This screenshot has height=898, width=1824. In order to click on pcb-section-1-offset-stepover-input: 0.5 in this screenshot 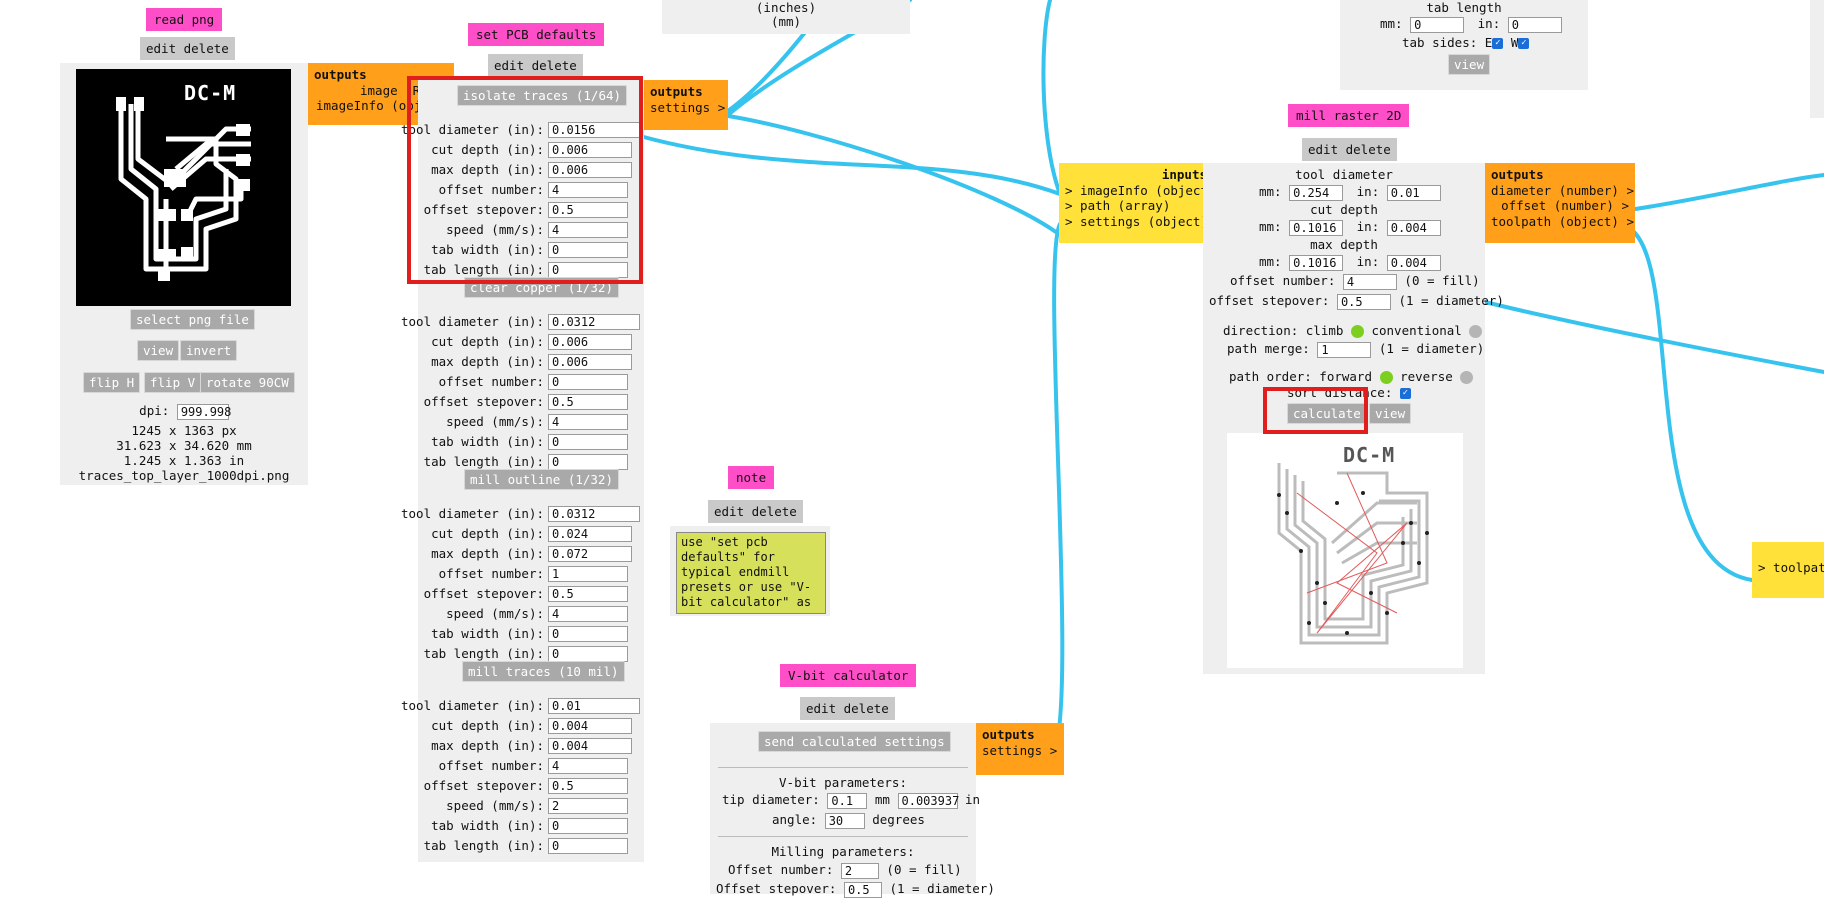, I will do `click(588, 402)`.